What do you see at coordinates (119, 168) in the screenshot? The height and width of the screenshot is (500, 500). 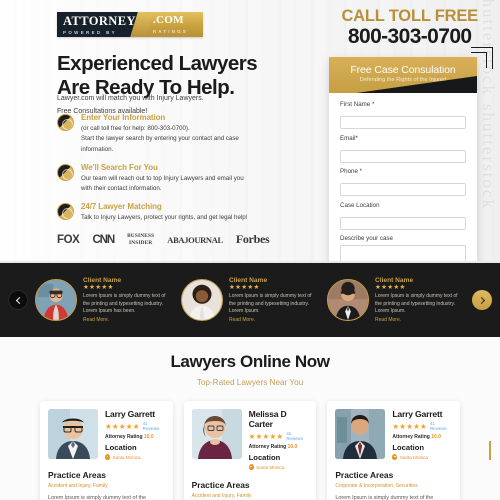 I see `feature-title: We'll Search For You` at bounding box center [119, 168].